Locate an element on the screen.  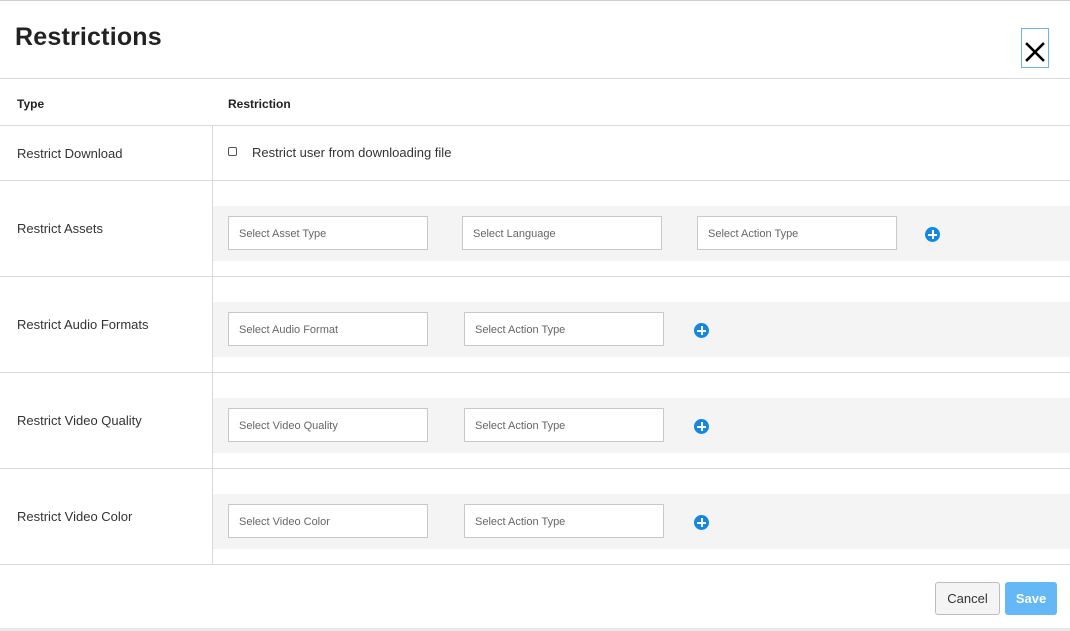
save-button: Save is located at coordinates (1031, 598).